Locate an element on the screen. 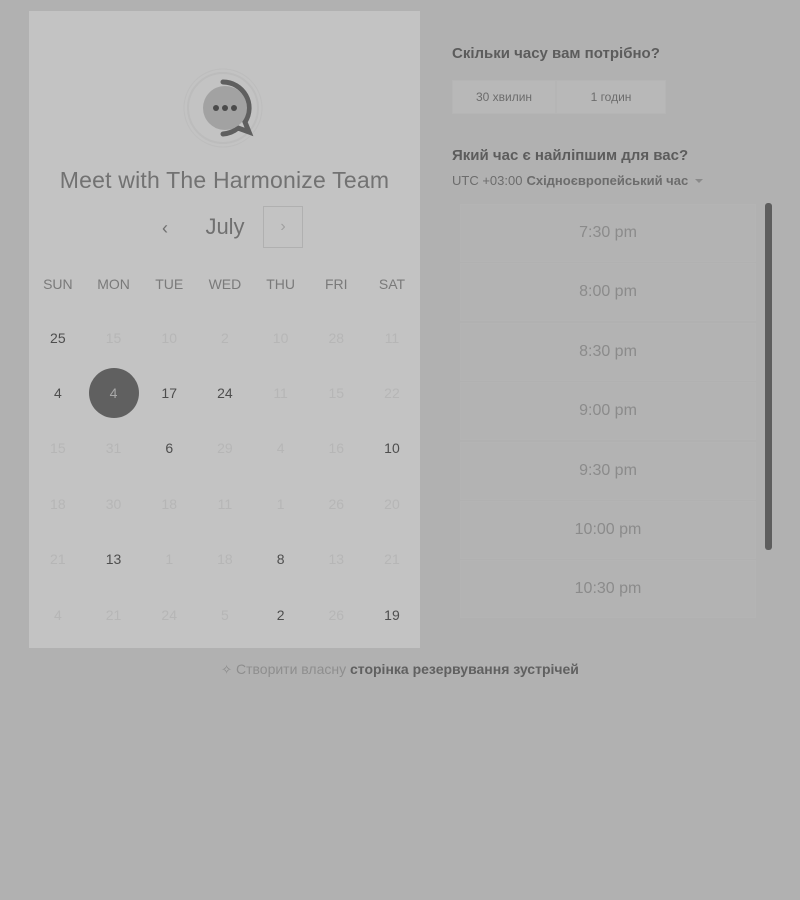 The image size is (800, 900). time-slot: 8:30 pm is located at coordinates (608, 351).